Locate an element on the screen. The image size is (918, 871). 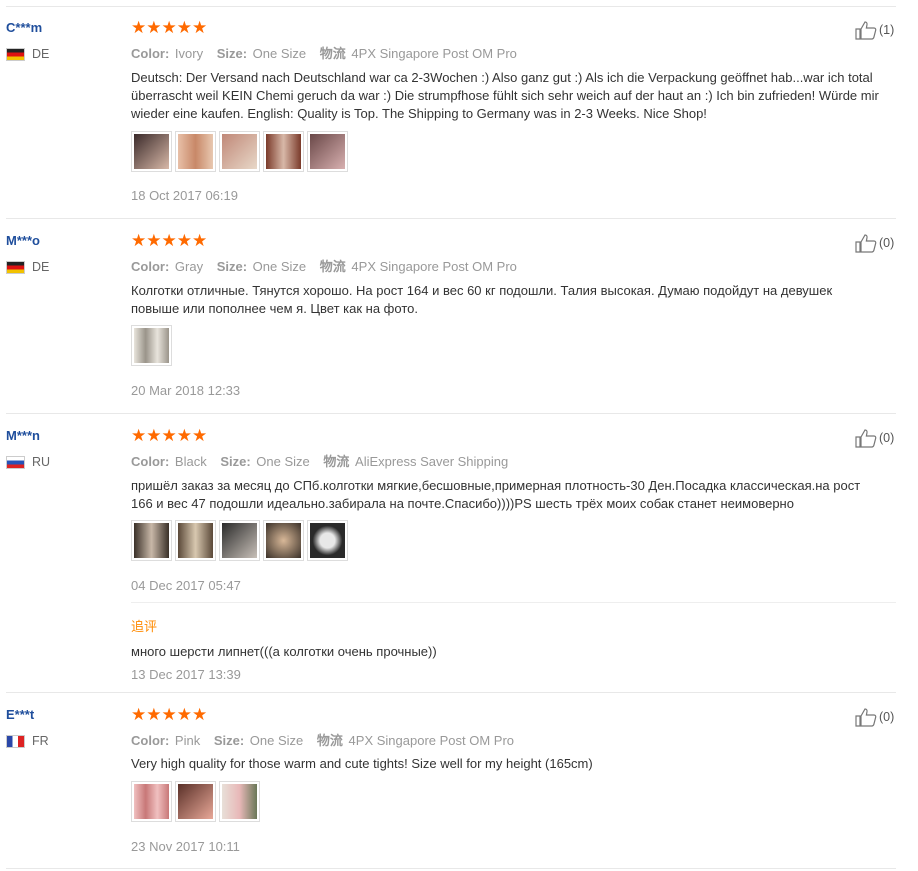
reviewer-name: M***n is located at coordinates (23, 435).